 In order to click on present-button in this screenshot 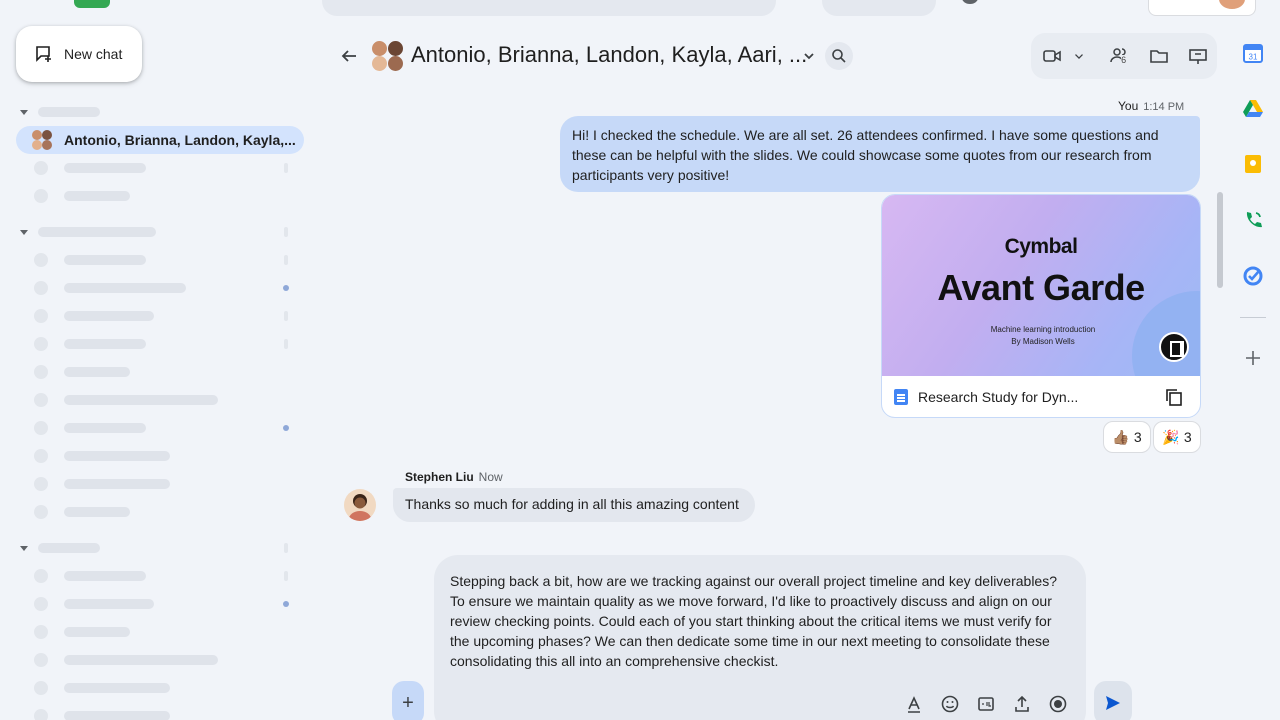, I will do `click(1197, 56)`.